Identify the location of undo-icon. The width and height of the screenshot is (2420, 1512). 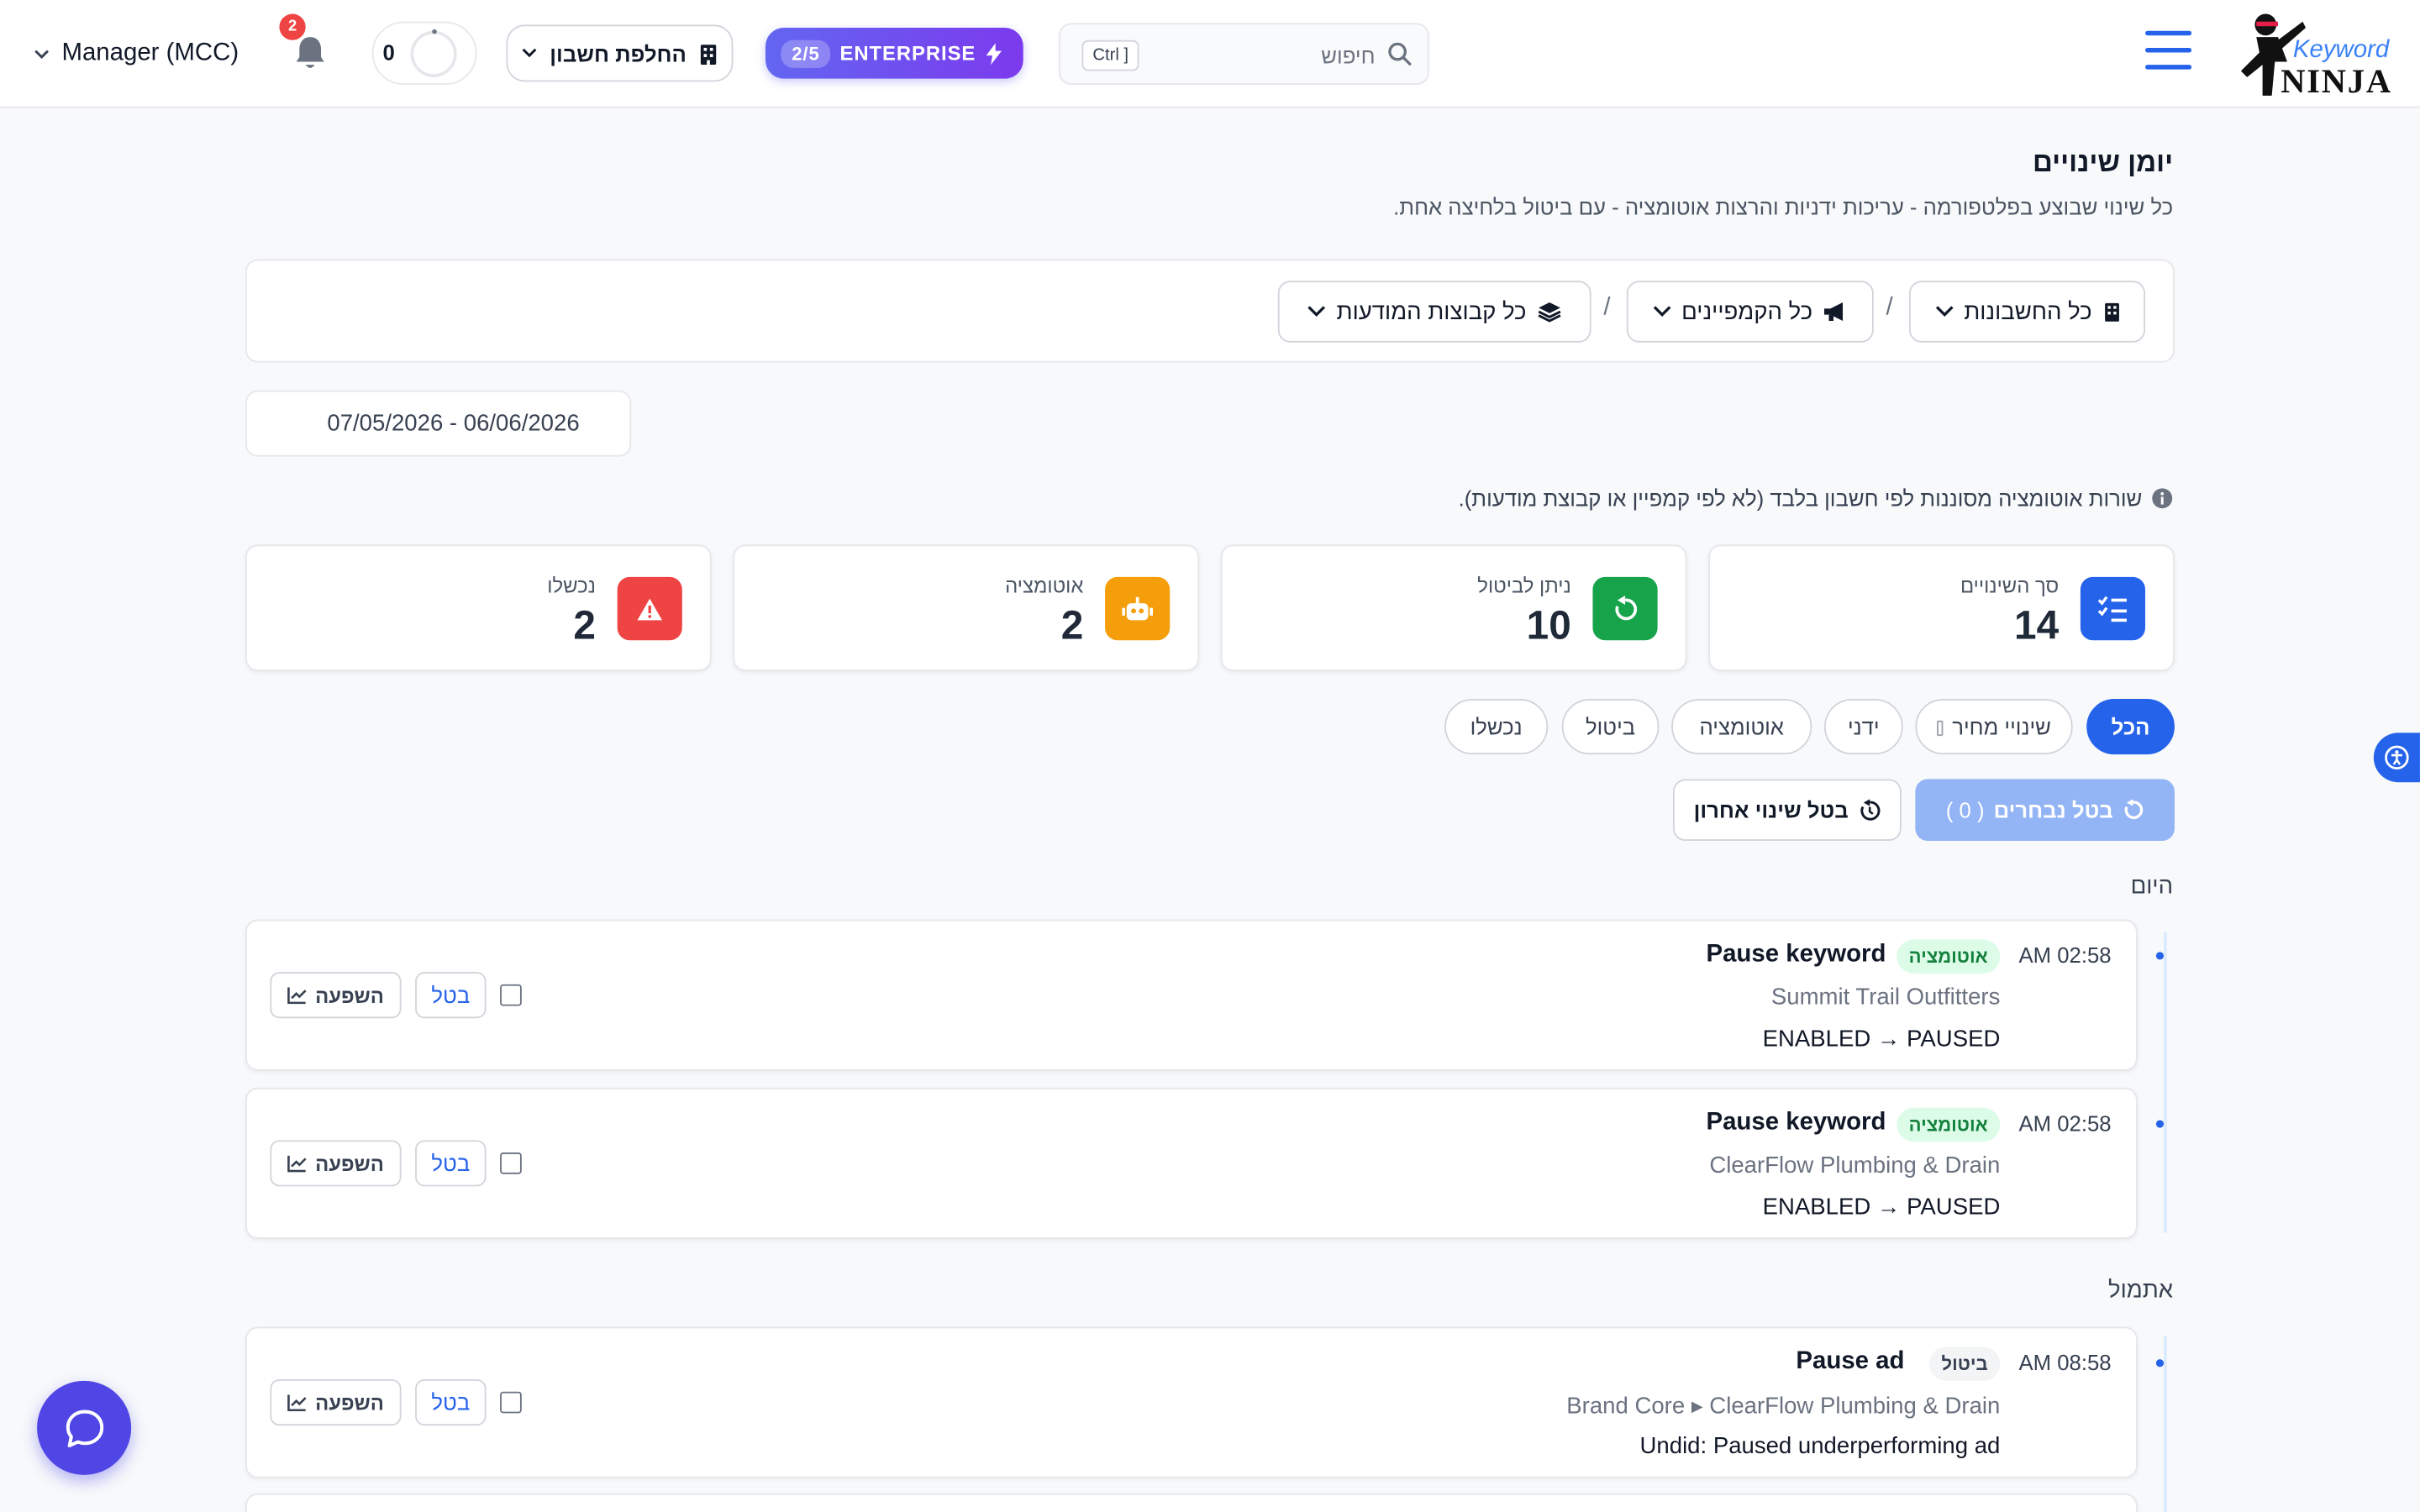
(1625, 608).